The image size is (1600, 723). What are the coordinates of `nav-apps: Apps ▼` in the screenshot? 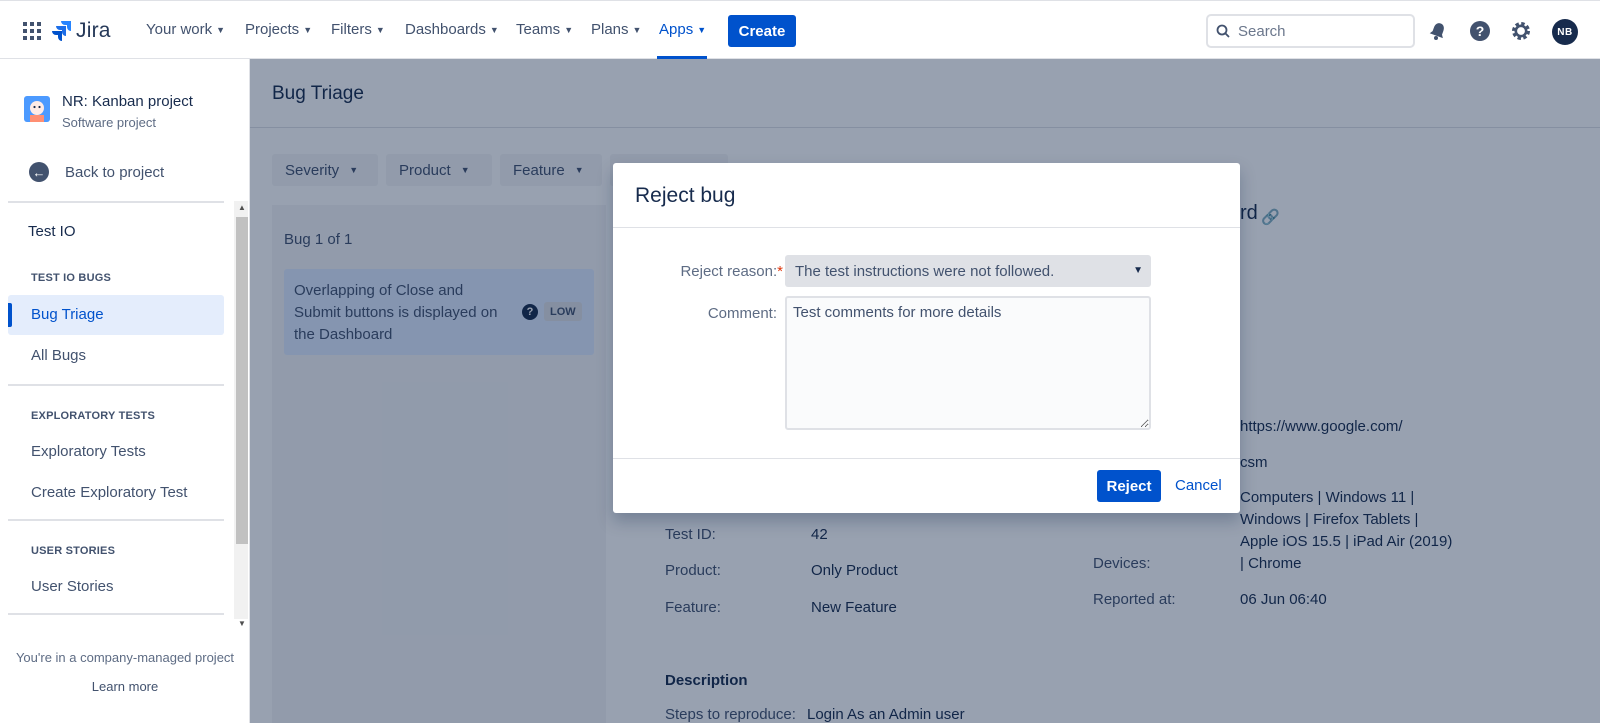 It's located at (682, 29).